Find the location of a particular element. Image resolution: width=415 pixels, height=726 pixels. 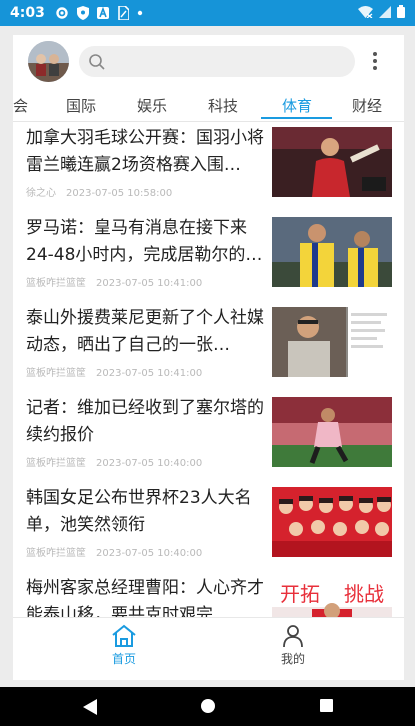

home-button-icon is located at coordinates (208, 706).